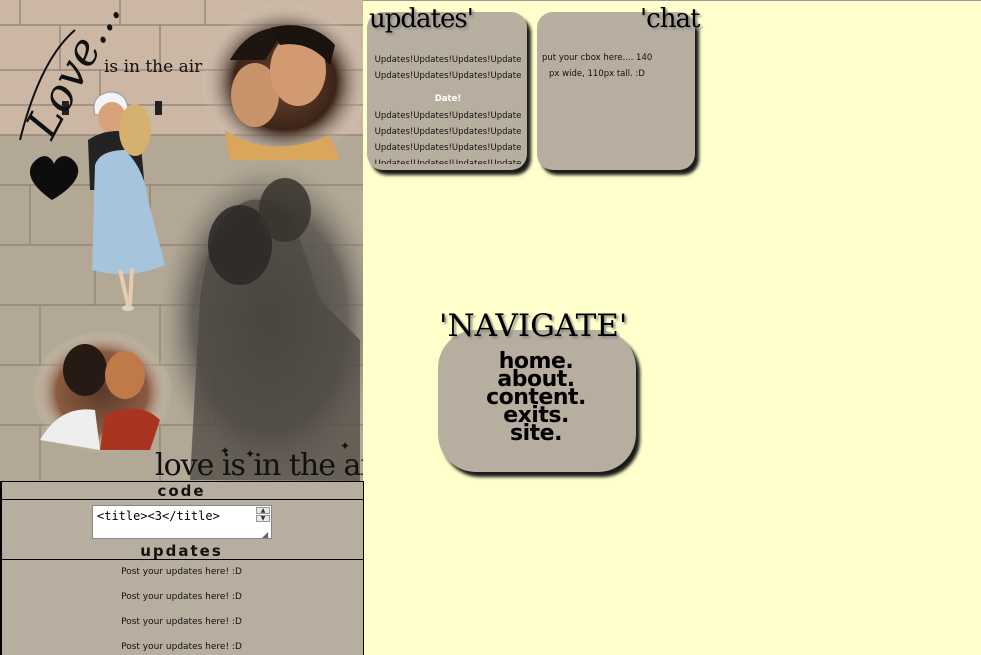 The image size is (981, 655). What do you see at coordinates (536, 434) in the screenshot?
I see `nav-link-site: site.` at bounding box center [536, 434].